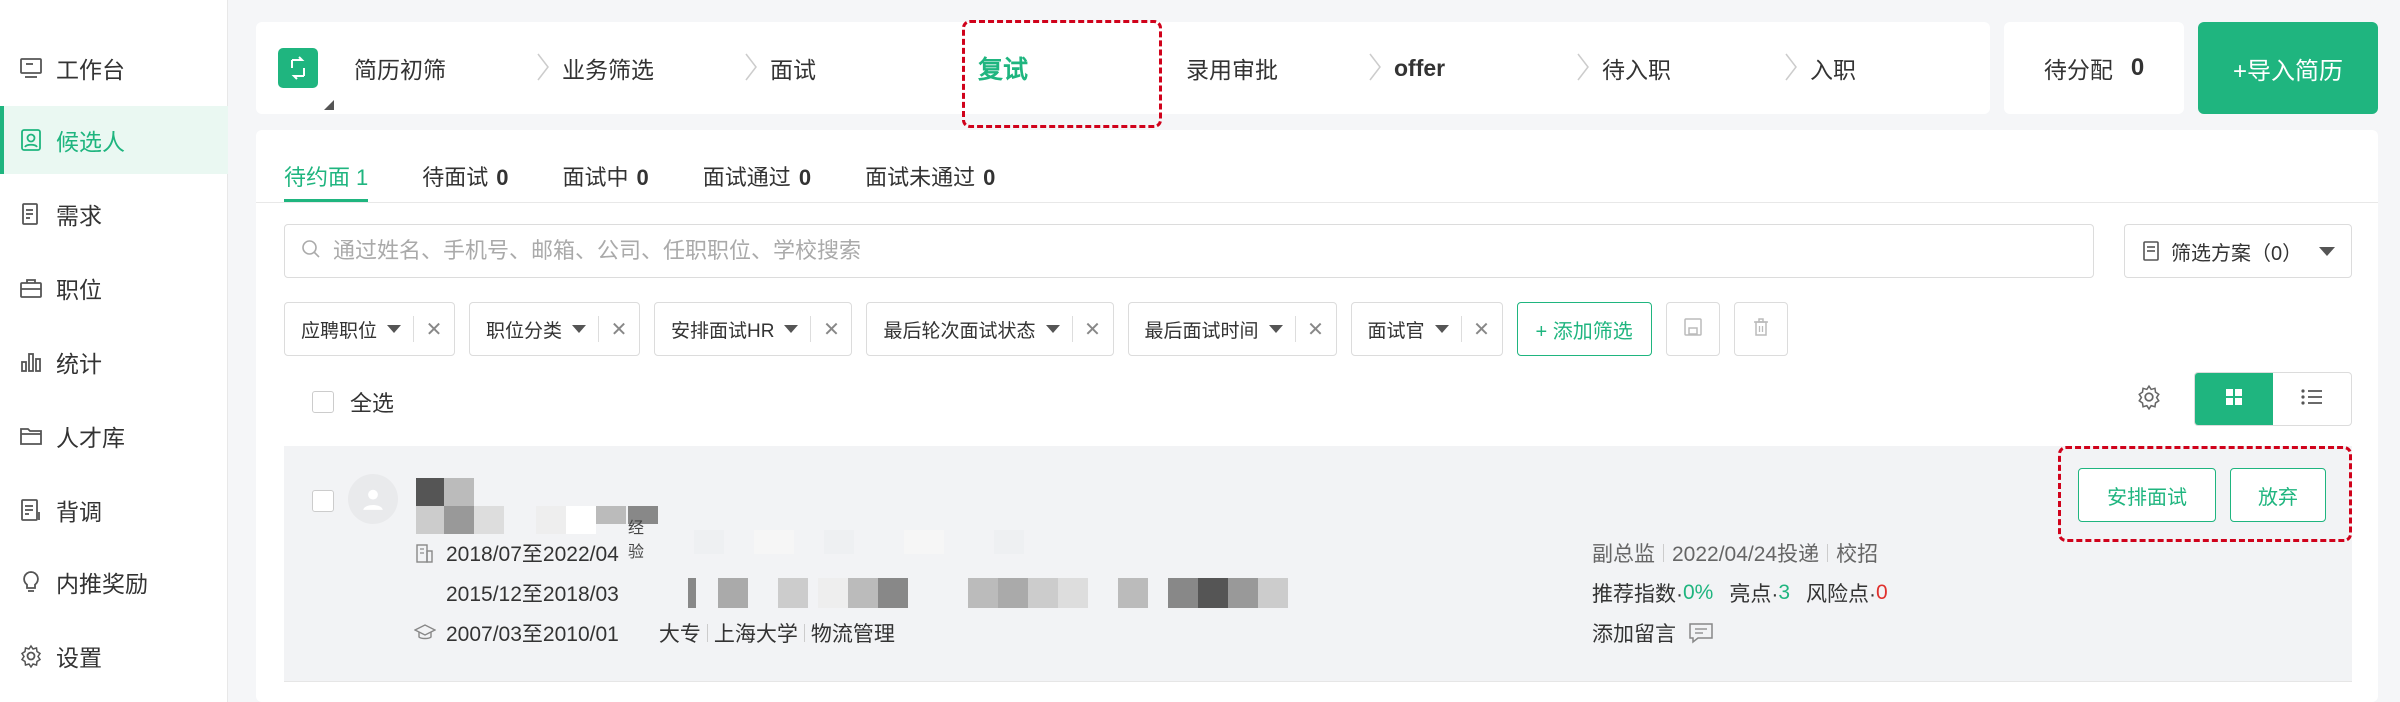  I want to click on tab-label: 面试通过, so click(746, 177).